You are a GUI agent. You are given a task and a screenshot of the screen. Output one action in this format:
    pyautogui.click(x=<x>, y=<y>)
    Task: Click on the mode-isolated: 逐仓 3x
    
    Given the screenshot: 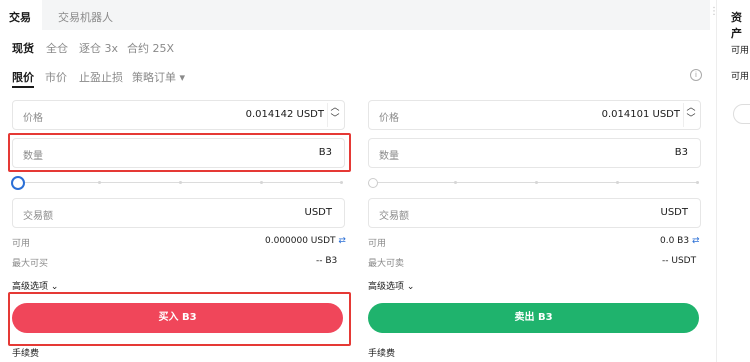 What is the action you would take?
    pyautogui.click(x=98, y=48)
    